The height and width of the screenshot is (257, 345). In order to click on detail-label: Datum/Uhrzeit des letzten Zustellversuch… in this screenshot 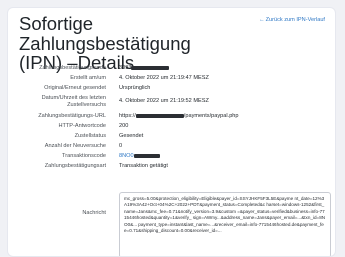, I will do `click(73, 101)`.